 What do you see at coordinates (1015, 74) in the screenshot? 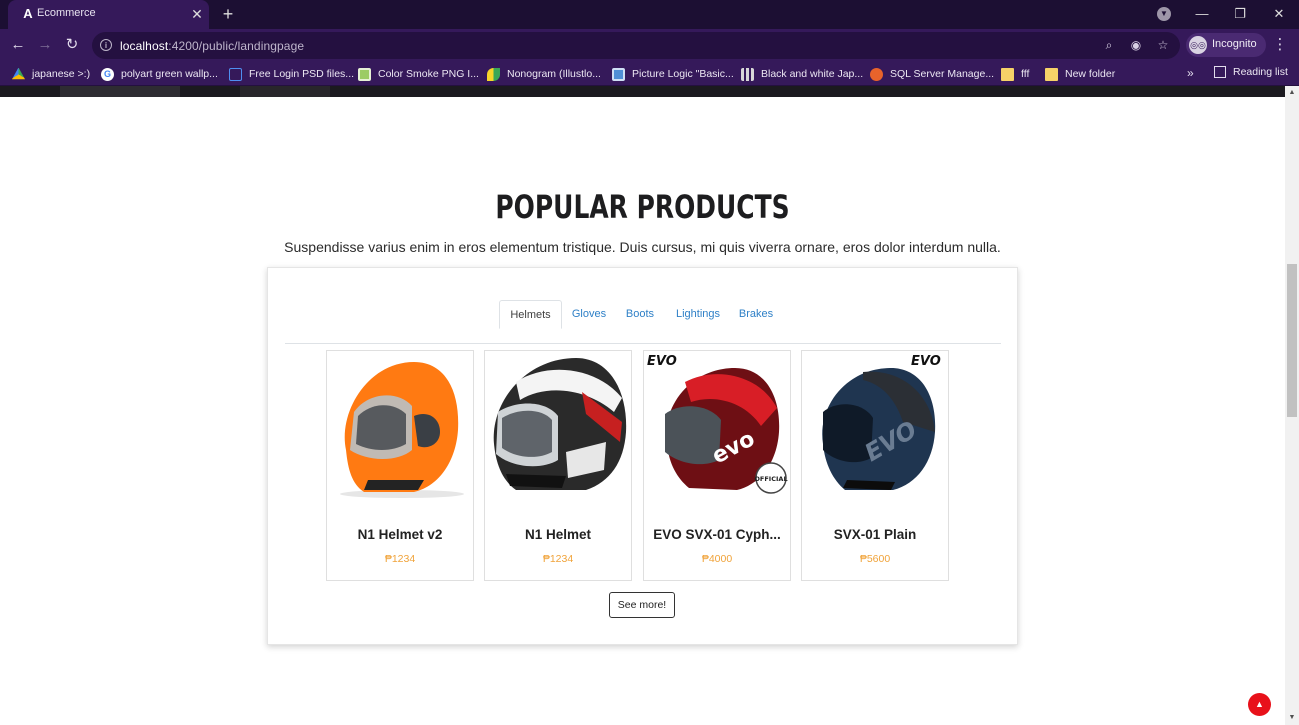
I see `bookmark-item: fff` at bounding box center [1015, 74].